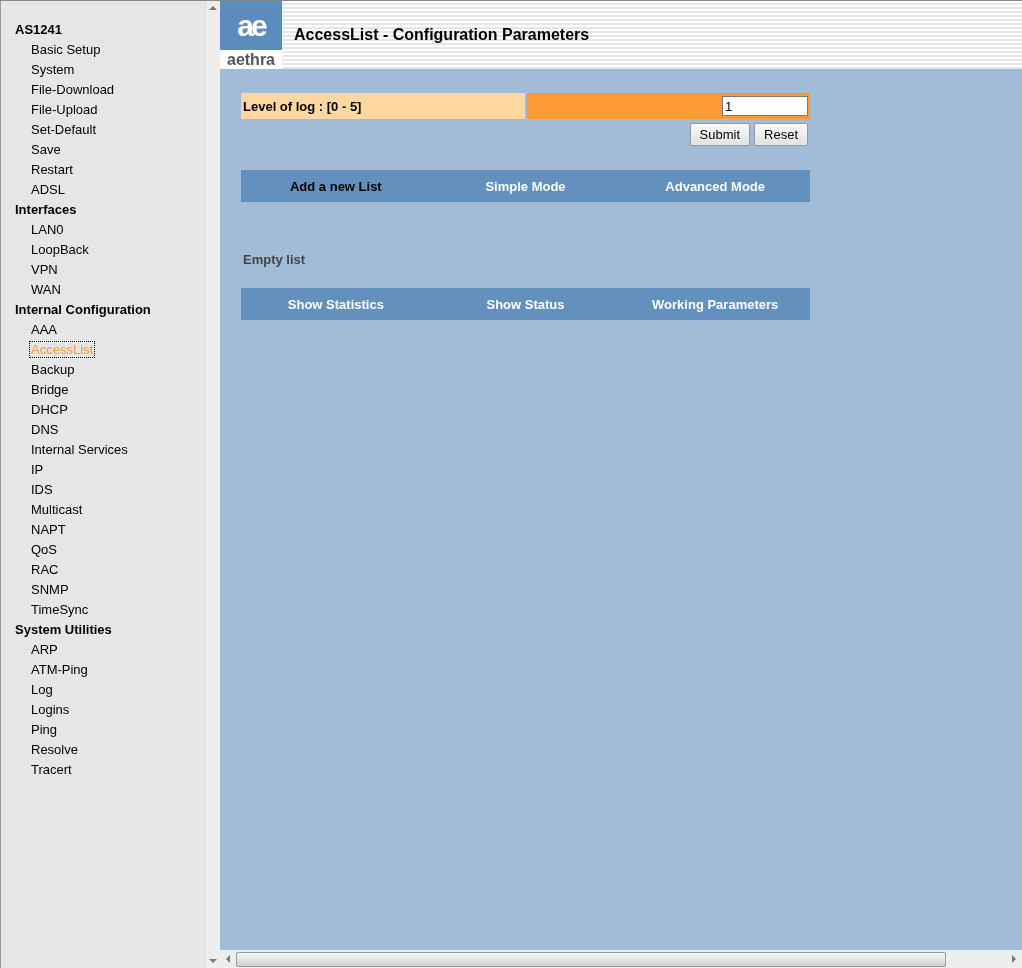 This screenshot has width=1022, height=968. Describe the element at coordinates (110, 530) in the screenshot. I see `sidebar-item: NAPT` at that location.